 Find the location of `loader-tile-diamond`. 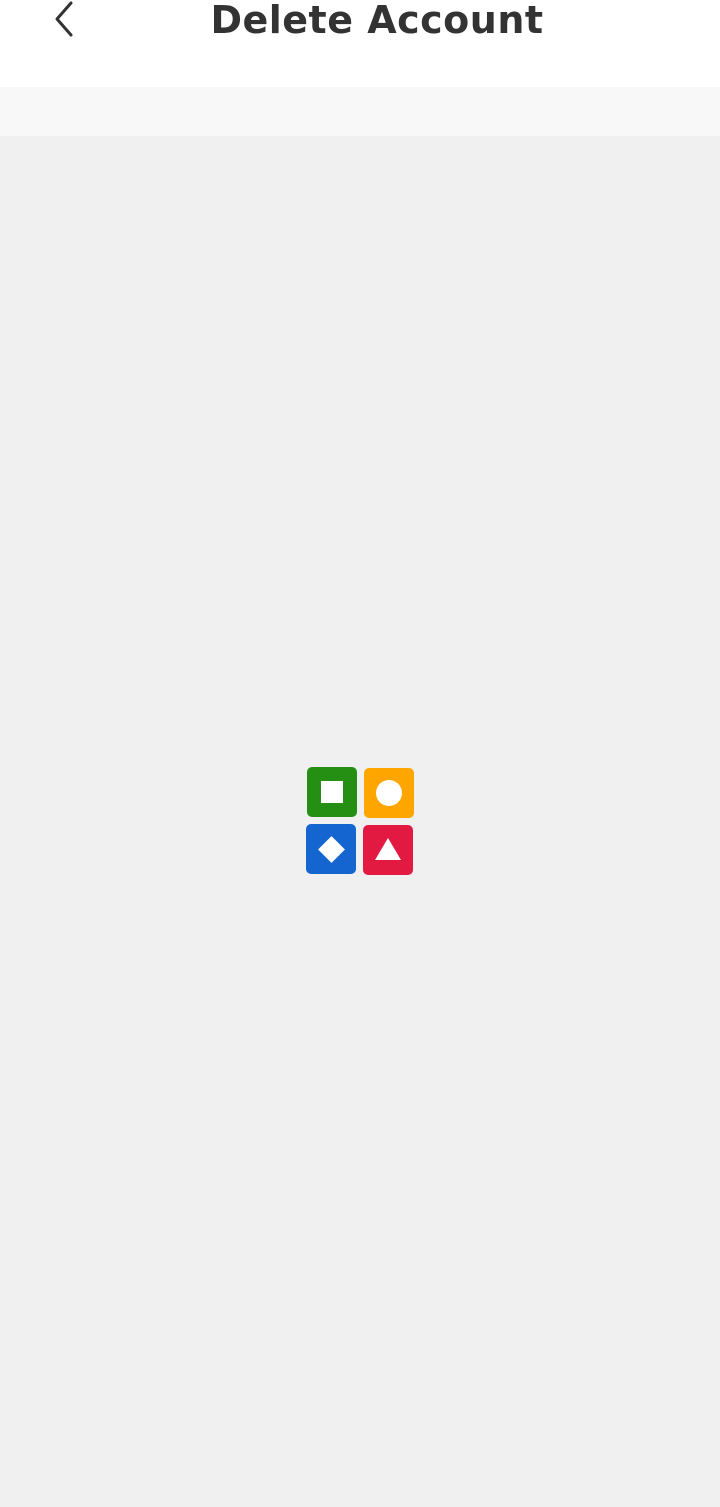

loader-tile-diamond is located at coordinates (331, 849).